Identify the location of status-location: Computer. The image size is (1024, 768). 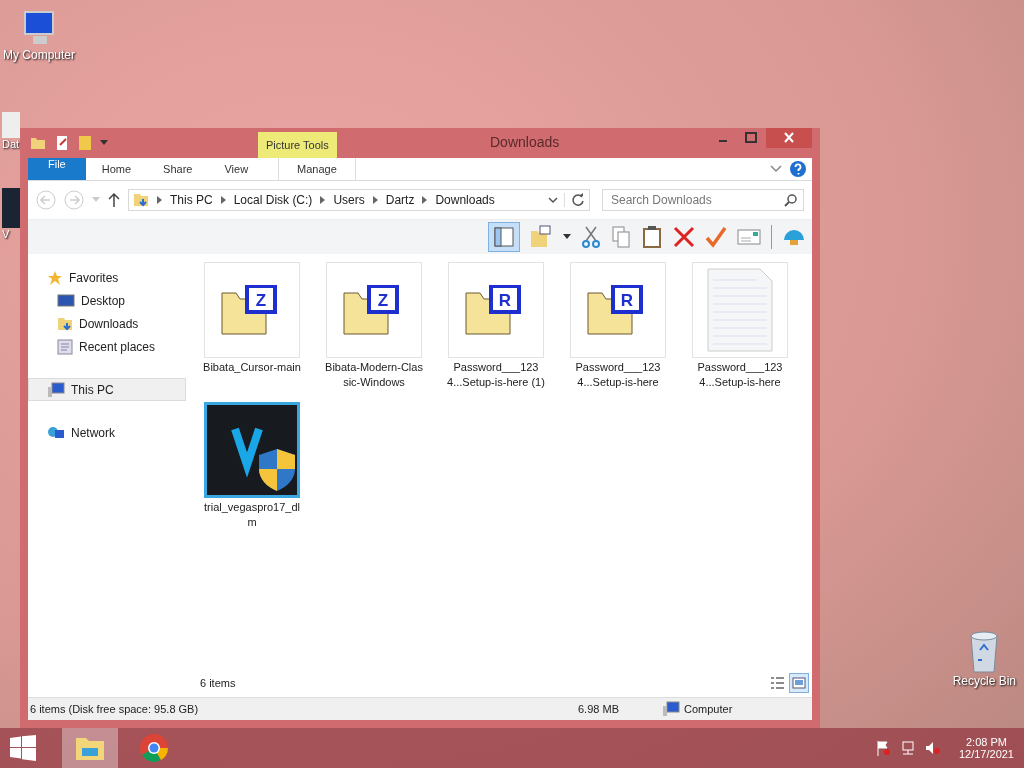
(708, 709).